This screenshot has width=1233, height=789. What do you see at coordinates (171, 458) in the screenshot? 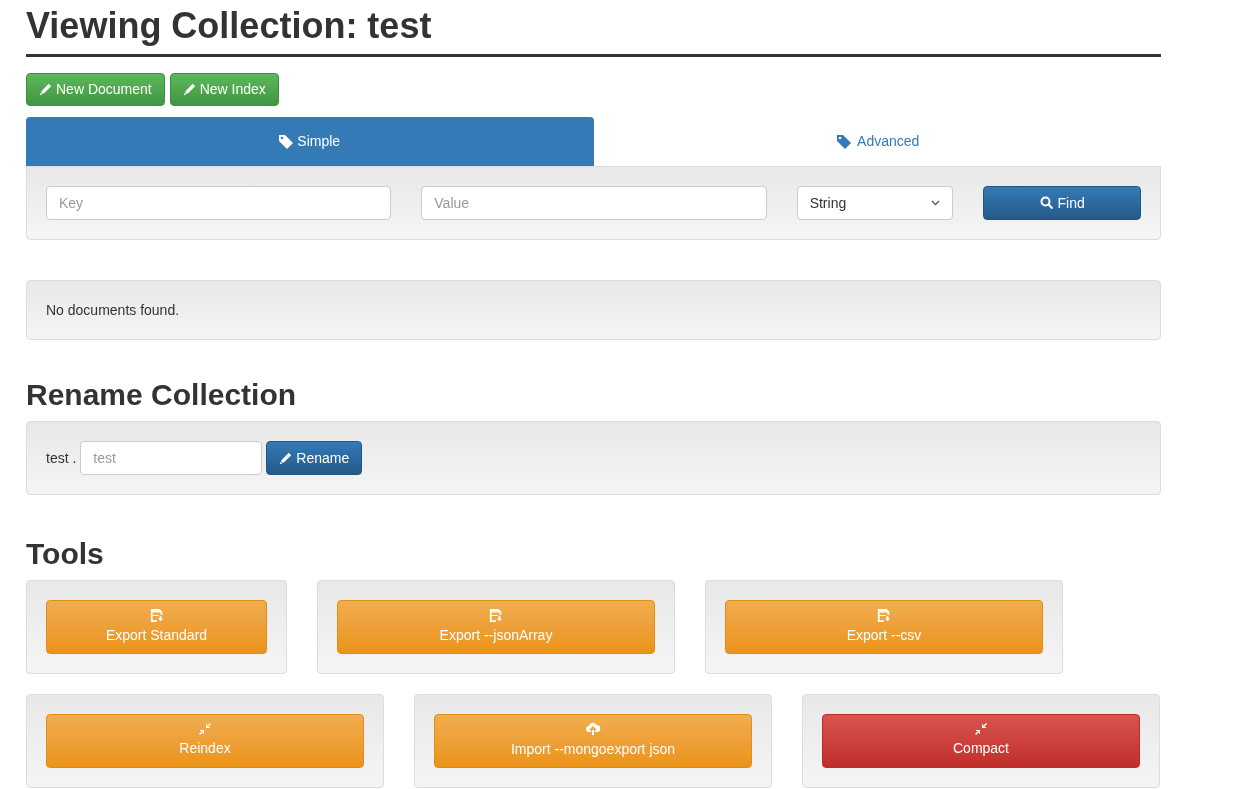
I see `collection-name-field: test` at bounding box center [171, 458].